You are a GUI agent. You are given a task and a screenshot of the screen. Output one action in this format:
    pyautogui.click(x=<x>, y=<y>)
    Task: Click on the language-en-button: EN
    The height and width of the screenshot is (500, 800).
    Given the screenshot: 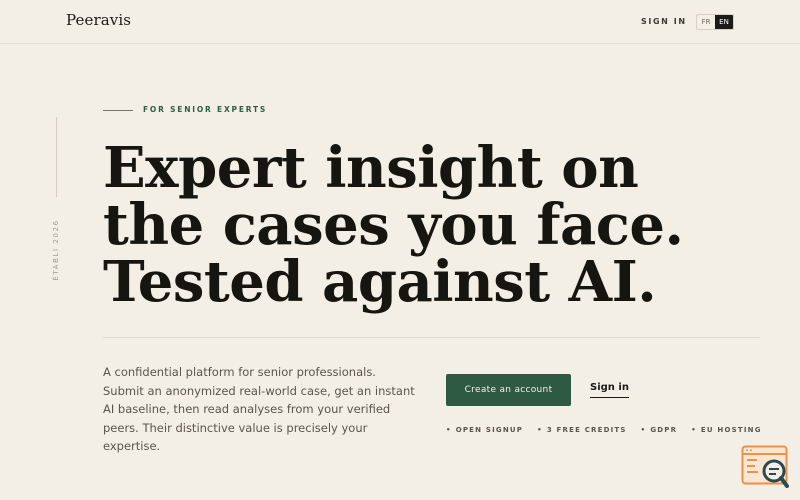 What is the action you would take?
    pyautogui.click(x=724, y=22)
    